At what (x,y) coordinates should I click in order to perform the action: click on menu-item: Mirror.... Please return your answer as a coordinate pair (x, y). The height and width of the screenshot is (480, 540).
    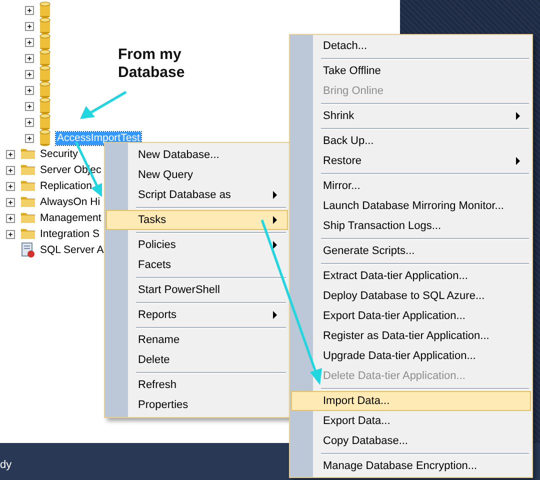
    Looking at the image, I should click on (411, 186).